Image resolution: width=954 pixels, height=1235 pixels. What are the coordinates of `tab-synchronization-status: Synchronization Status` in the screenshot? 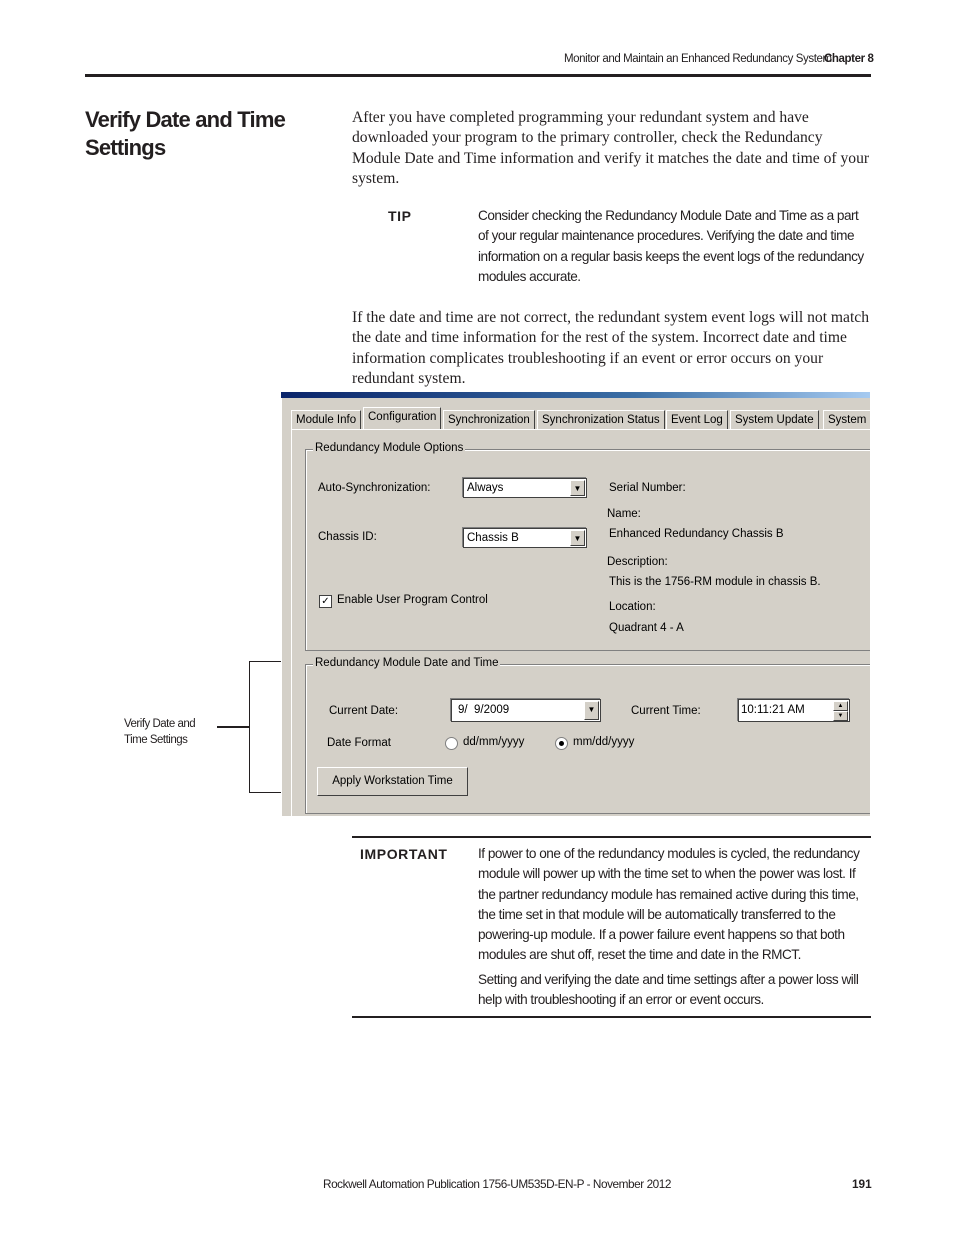 It's located at (601, 419).